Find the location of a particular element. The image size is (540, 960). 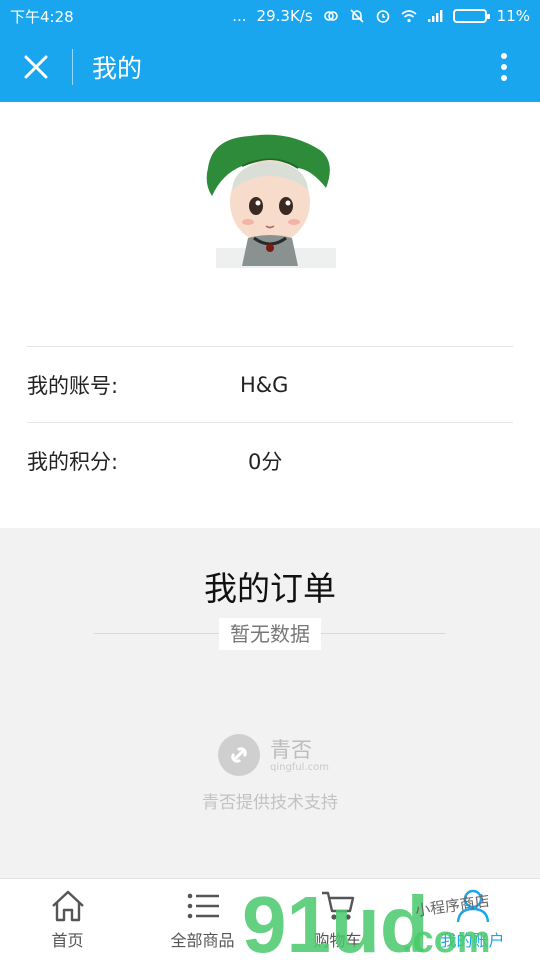

tab-all-products: 全部商品 is located at coordinates (202, 919).